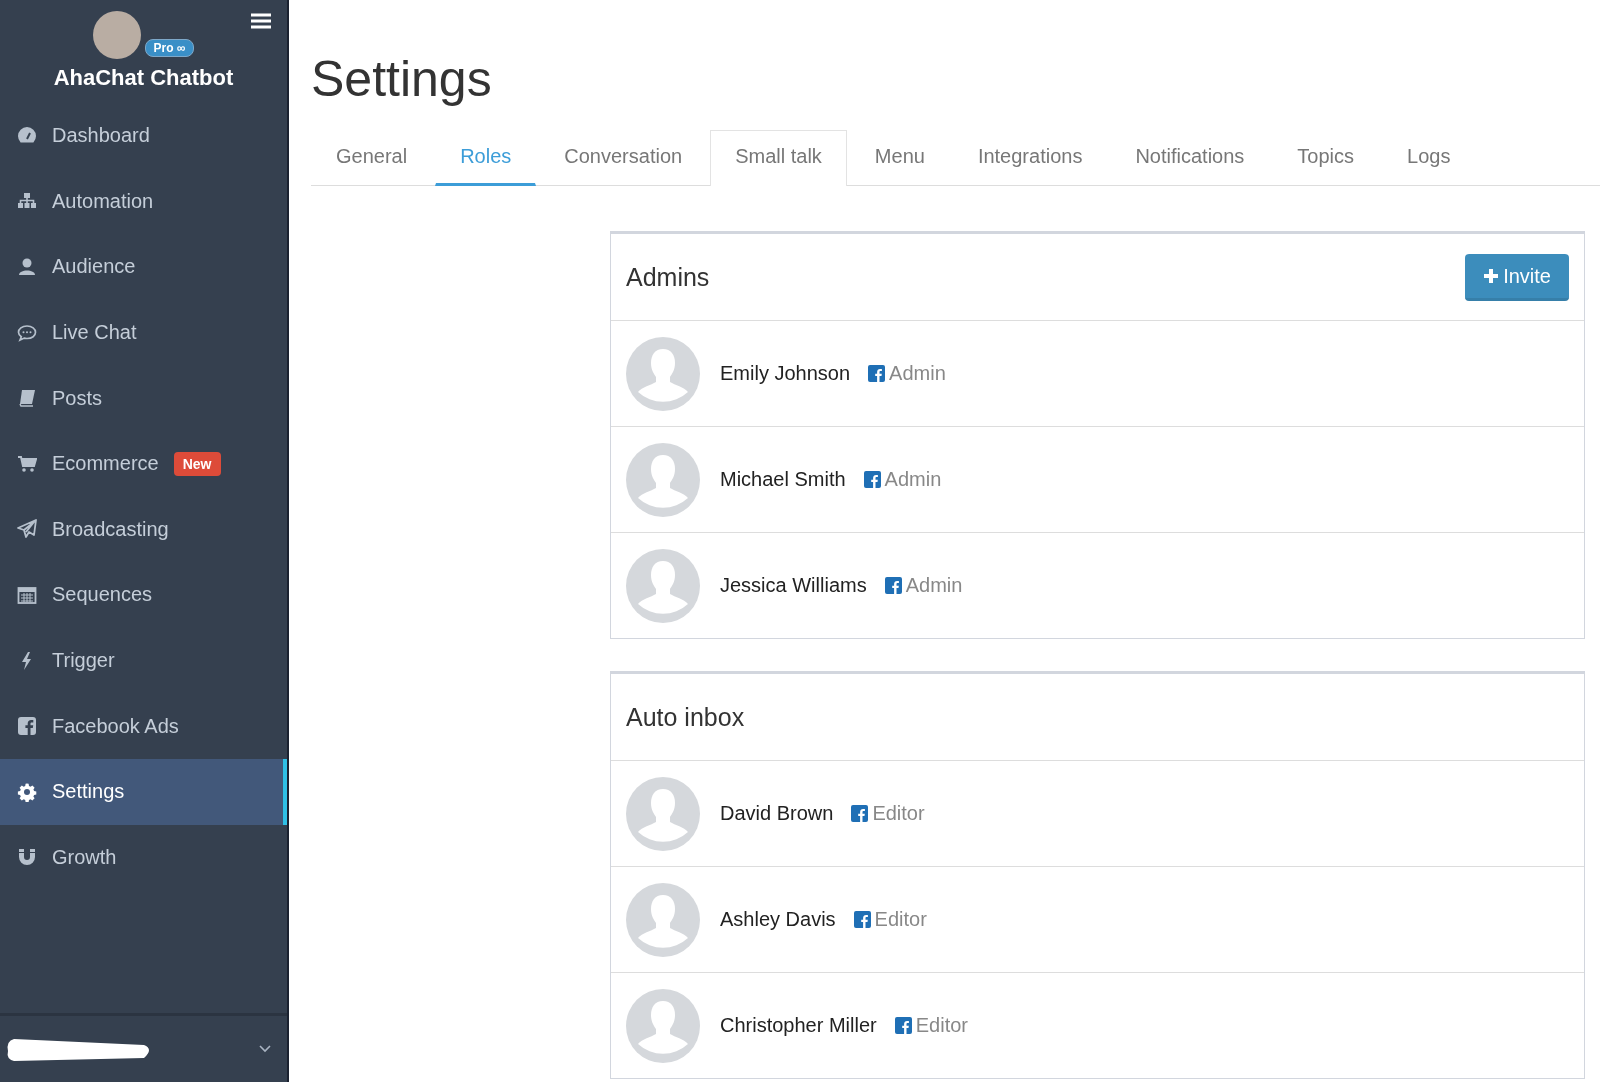 The image size is (1600, 1082). I want to click on member-name: Jessica Williams, so click(793, 585).